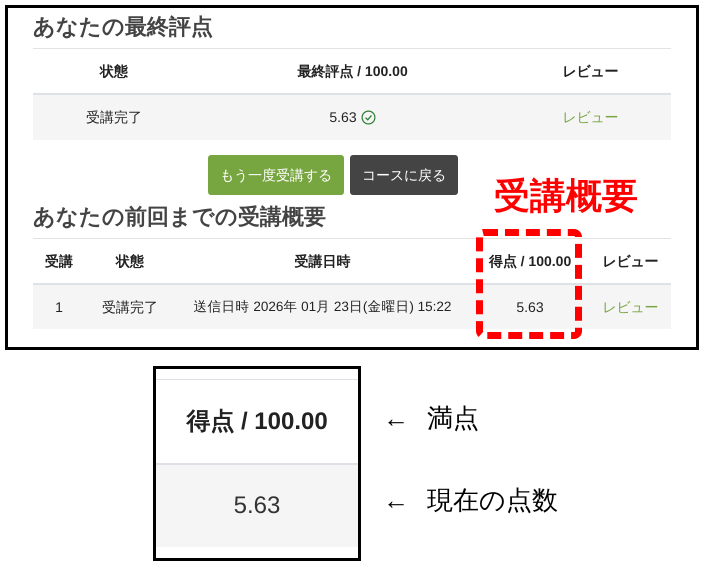 Image resolution: width=703 pixels, height=563 pixels. I want to click on action-button: コースに戻る, so click(404, 175).